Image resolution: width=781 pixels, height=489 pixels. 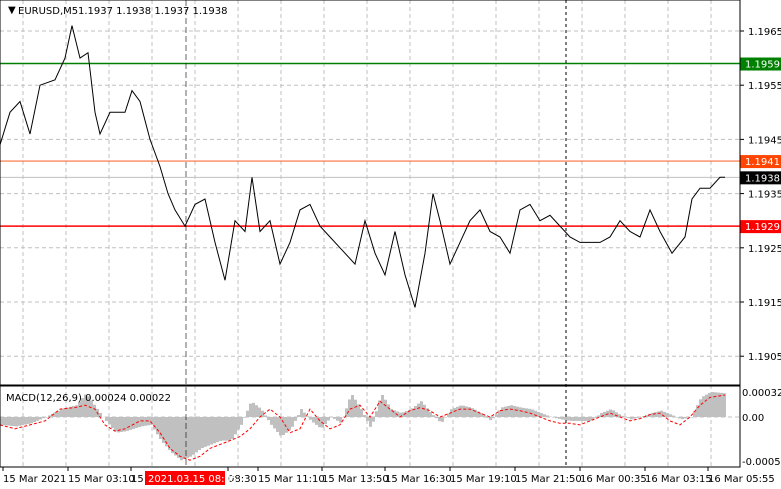 I want to click on y-tick-label: 1.1925, so click(x=764, y=249).